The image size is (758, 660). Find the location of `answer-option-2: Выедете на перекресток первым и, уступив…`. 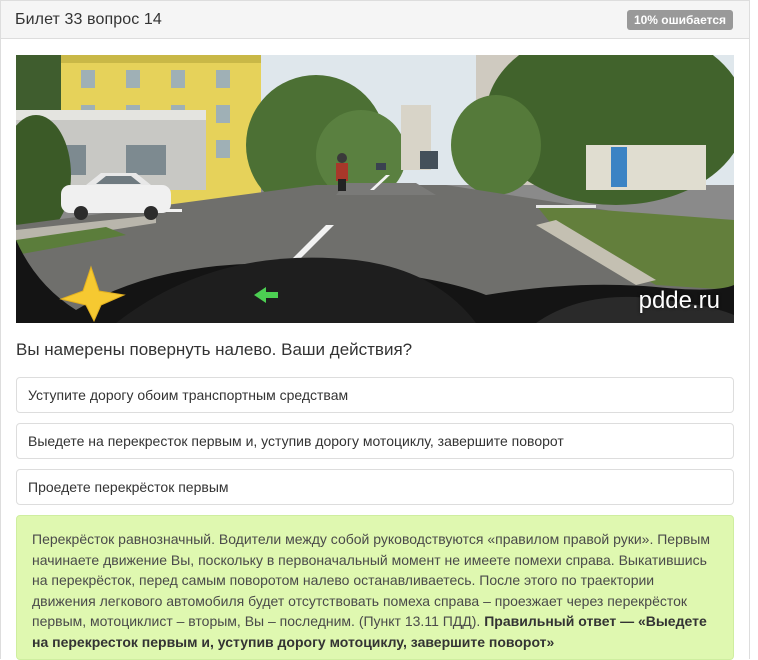

answer-option-2: Выедете на перекресток первым и, уступив… is located at coordinates (375, 441).